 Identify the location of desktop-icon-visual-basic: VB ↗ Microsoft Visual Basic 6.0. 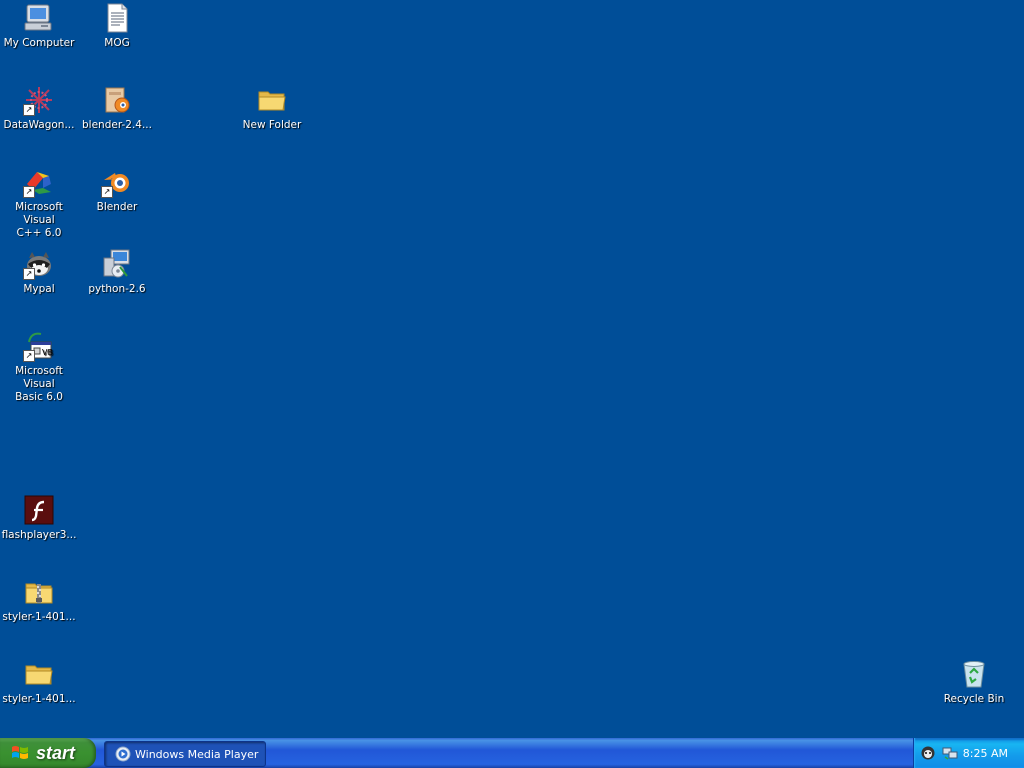
(39, 367).